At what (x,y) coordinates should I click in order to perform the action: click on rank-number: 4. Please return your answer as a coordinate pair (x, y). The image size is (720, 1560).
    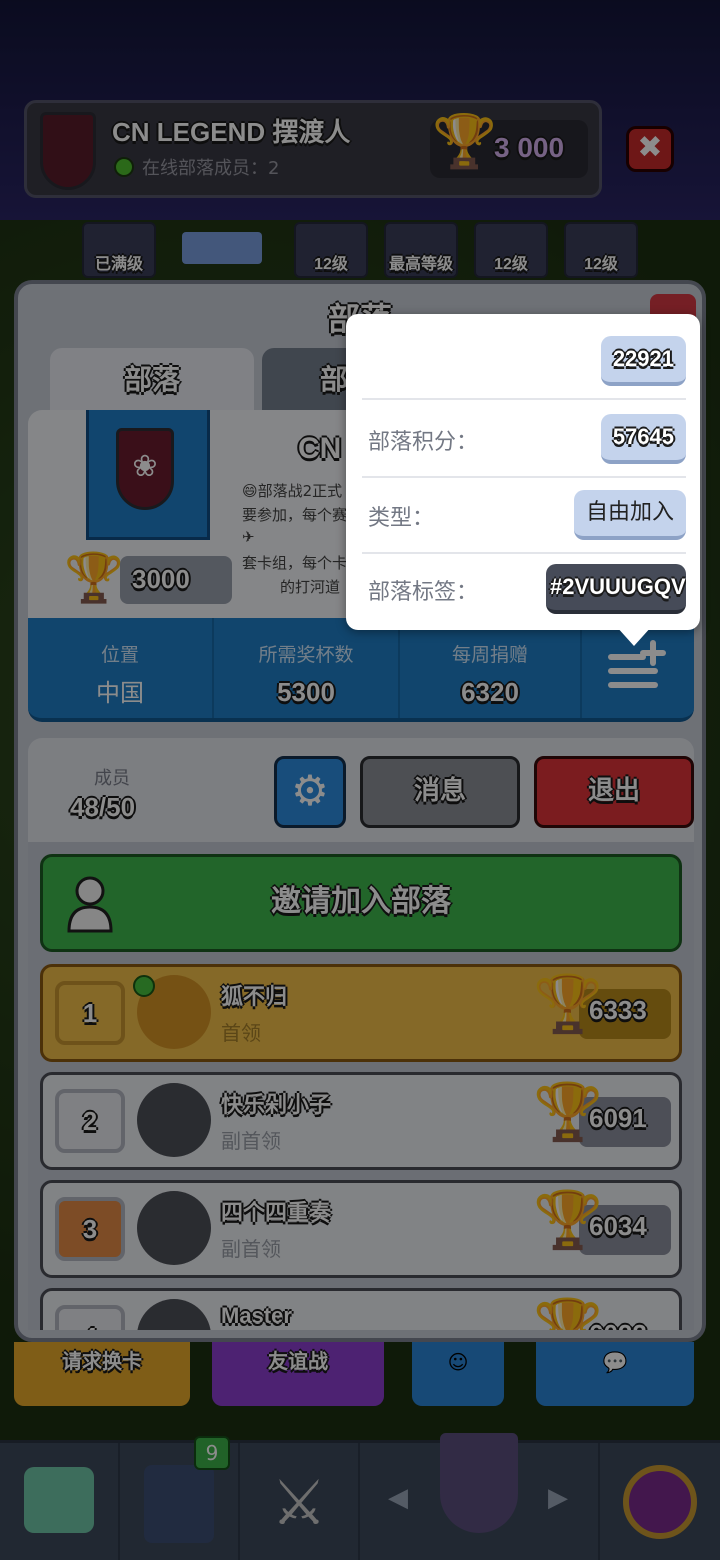
    Looking at the image, I should click on (90, 1319).